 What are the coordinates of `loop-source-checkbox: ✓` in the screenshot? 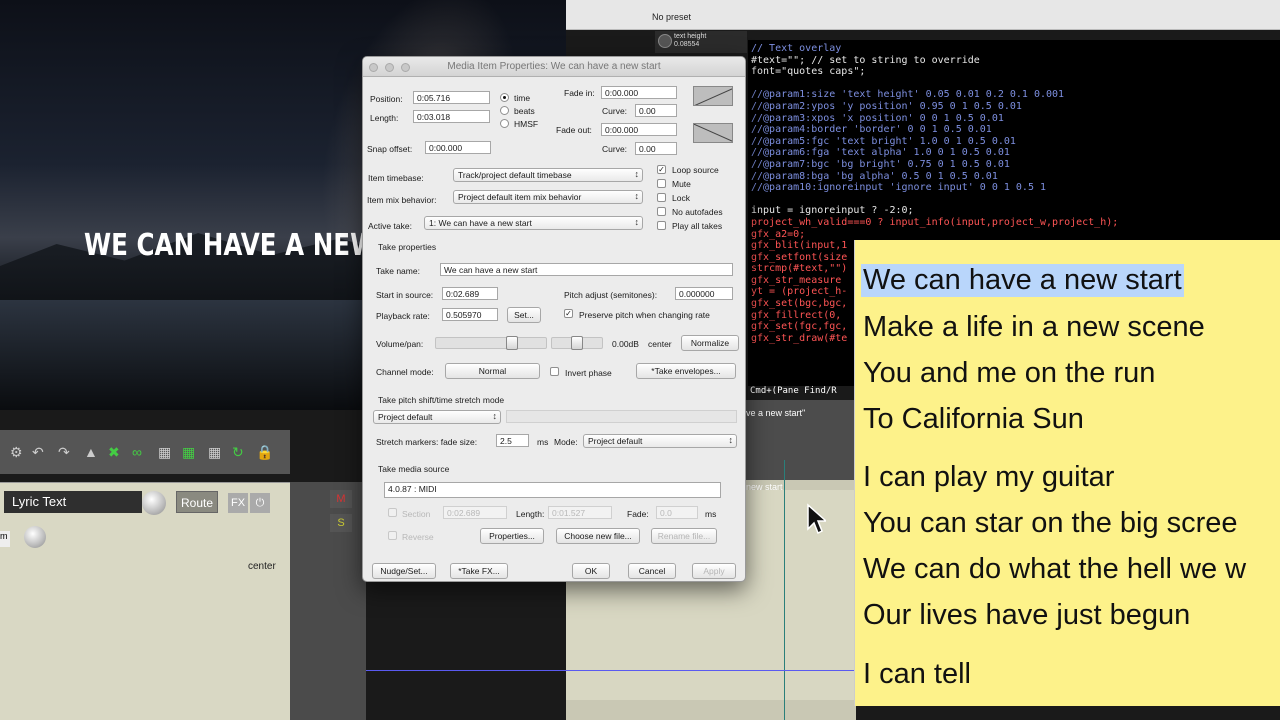 It's located at (661, 169).